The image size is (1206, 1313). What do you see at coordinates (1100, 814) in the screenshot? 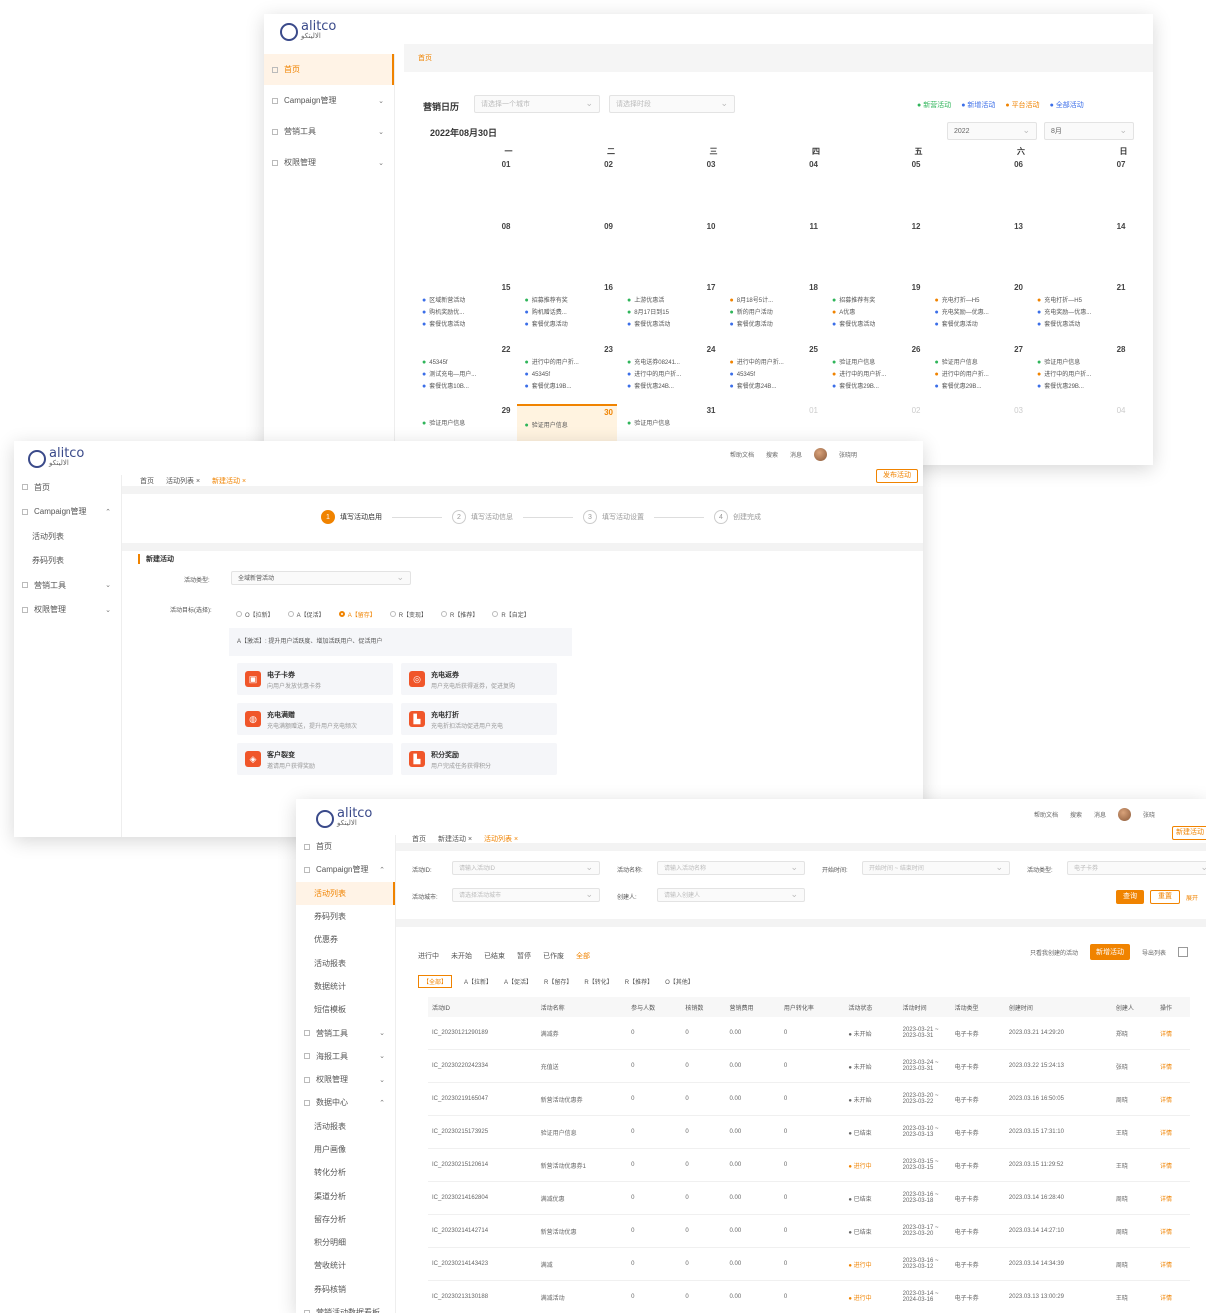
I see `message-link: 消息` at bounding box center [1100, 814].